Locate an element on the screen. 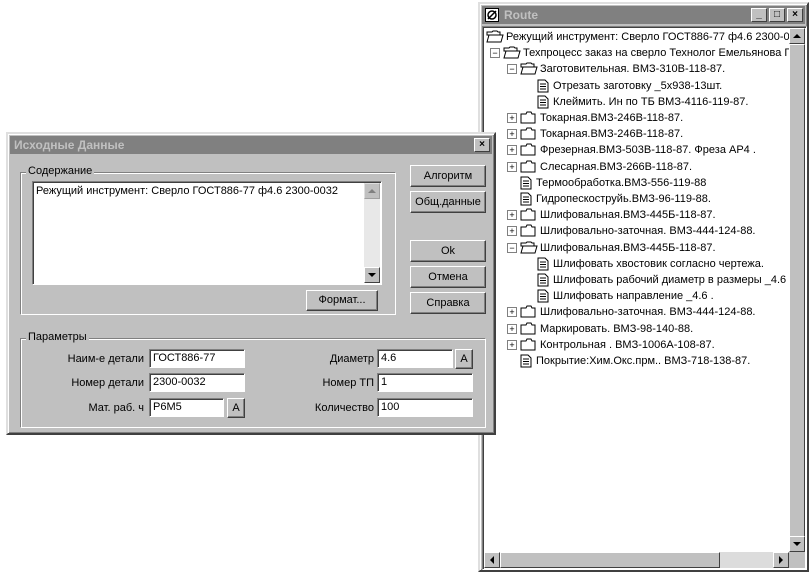 The height and width of the screenshot is (572, 809). dialog-close-button: × is located at coordinates (482, 145).